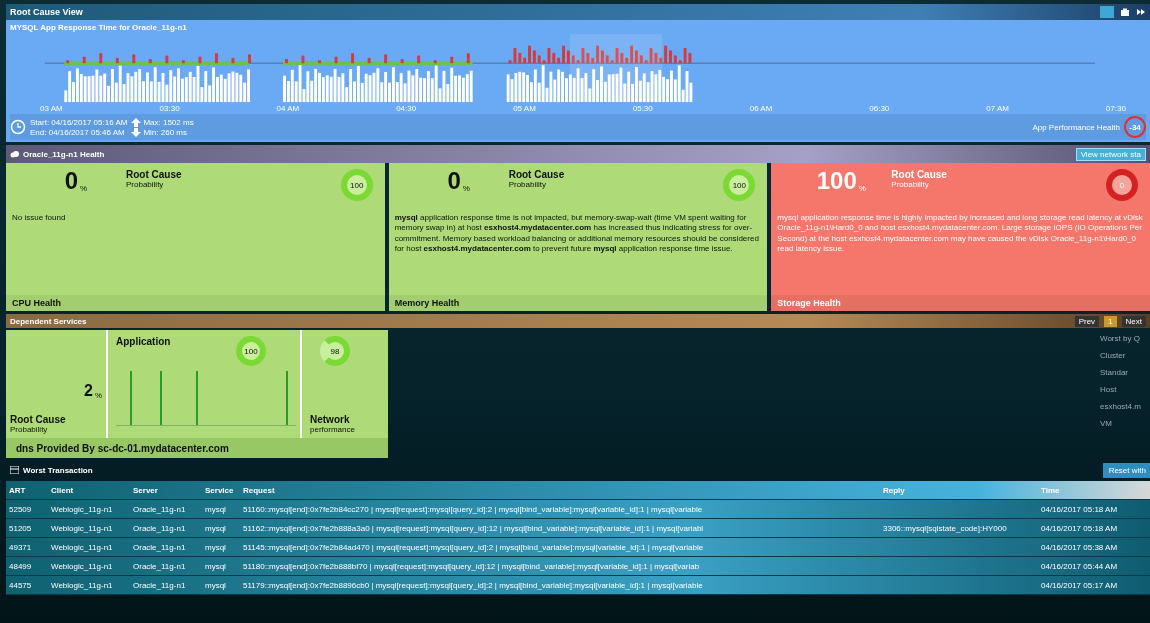 Image resolution: width=1150 pixels, height=623 pixels. Describe the element at coordinates (473, 585) in the screenshot. I see `table-cell-text: 51179::mysql[end]:0x7fe2b8896cb0 | mysql[request]:mysql[query_id]:2 | mysql[bind_variable]:mysql[variable_id]:1 | mysql[variable` at that location.